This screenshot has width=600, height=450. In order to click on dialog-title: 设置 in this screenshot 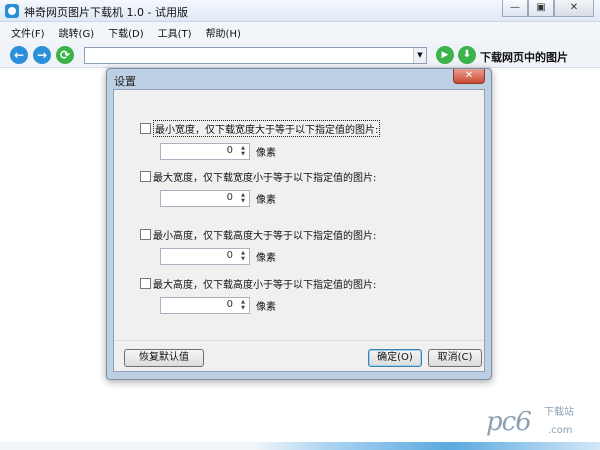, I will do `click(125, 81)`.